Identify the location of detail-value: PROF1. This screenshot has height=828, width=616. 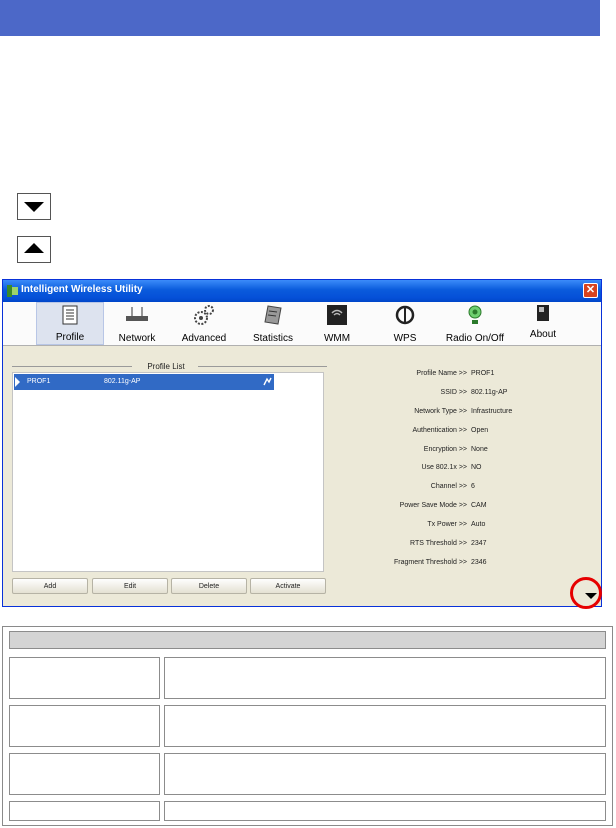
(483, 373).